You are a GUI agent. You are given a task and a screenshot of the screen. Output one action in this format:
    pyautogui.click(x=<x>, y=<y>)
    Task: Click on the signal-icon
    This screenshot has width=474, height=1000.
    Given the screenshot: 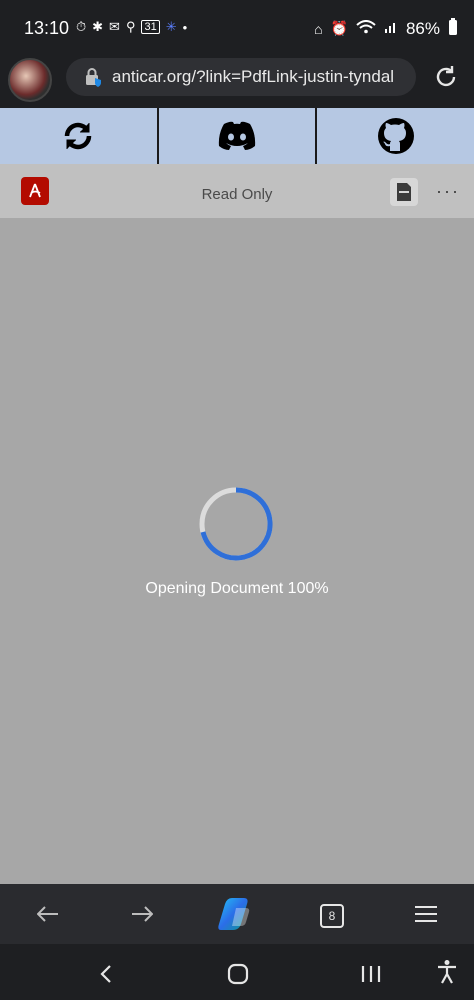 What is the action you would take?
    pyautogui.click(x=391, y=28)
    